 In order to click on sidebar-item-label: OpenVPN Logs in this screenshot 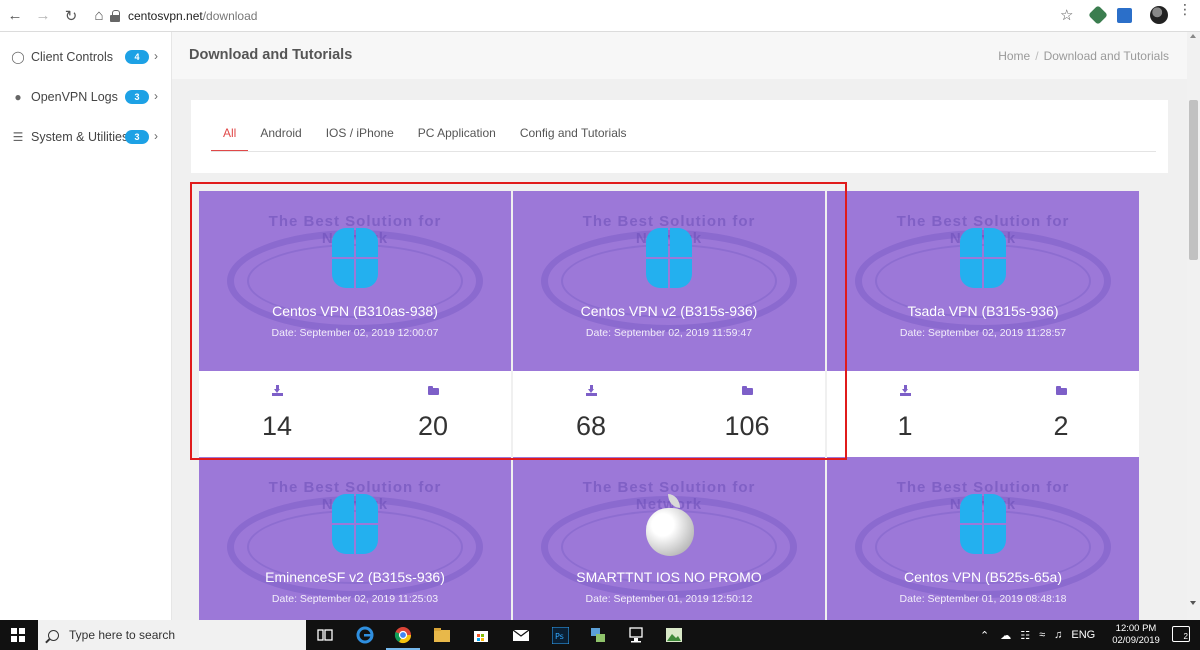, I will do `click(74, 97)`.